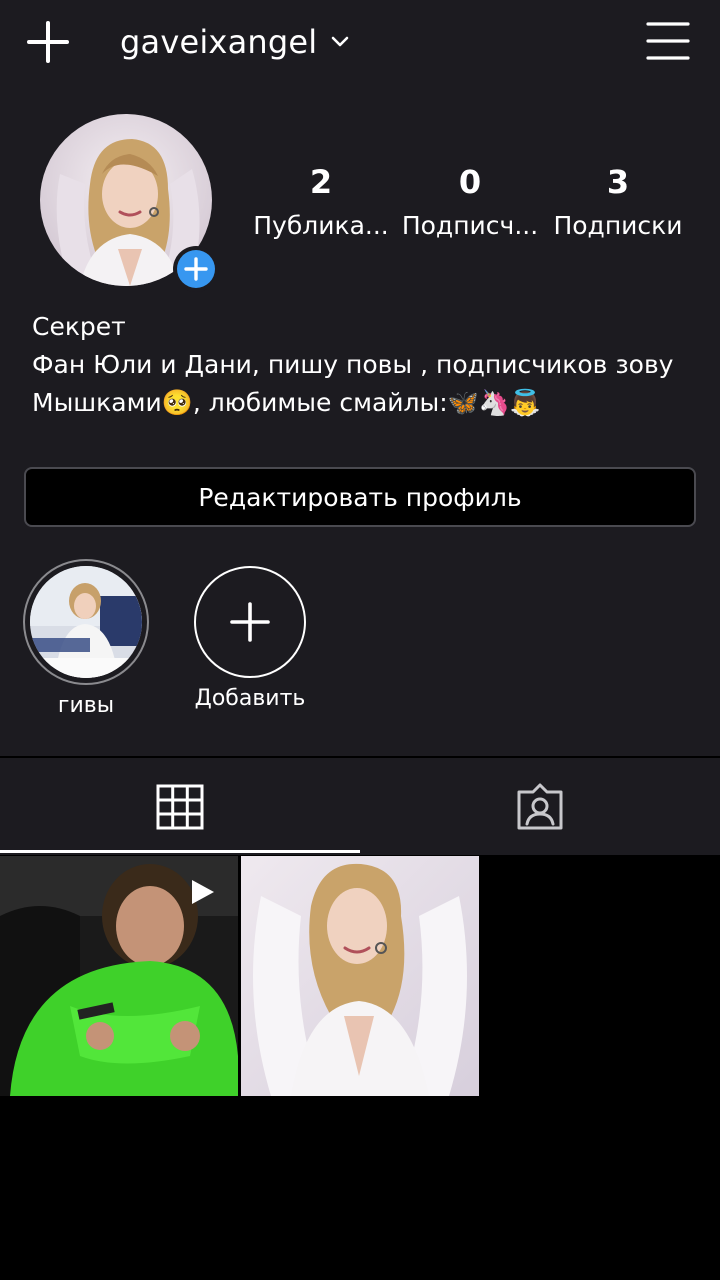  What do you see at coordinates (180, 851) in the screenshot?
I see `active-tab-indicator` at bounding box center [180, 851].